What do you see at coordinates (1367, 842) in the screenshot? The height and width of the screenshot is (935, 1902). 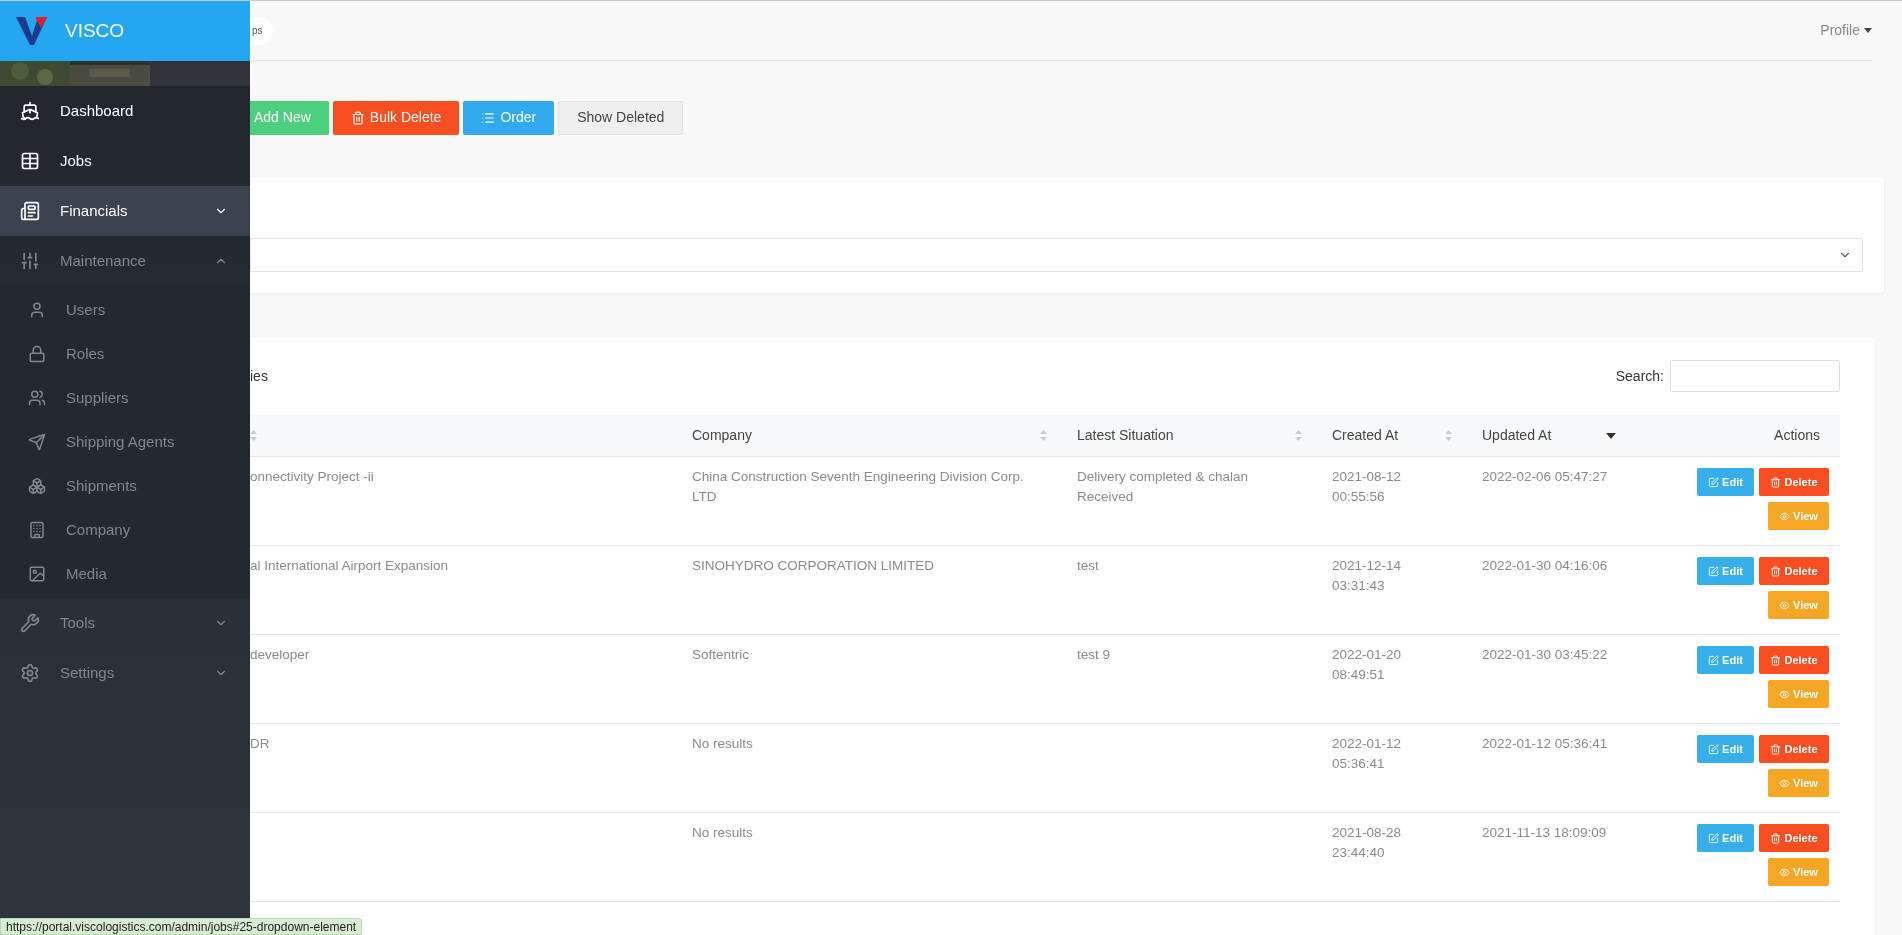 I see `table-cell: 2021-08-28 23:44:40` at bounding box center [1367, 842].